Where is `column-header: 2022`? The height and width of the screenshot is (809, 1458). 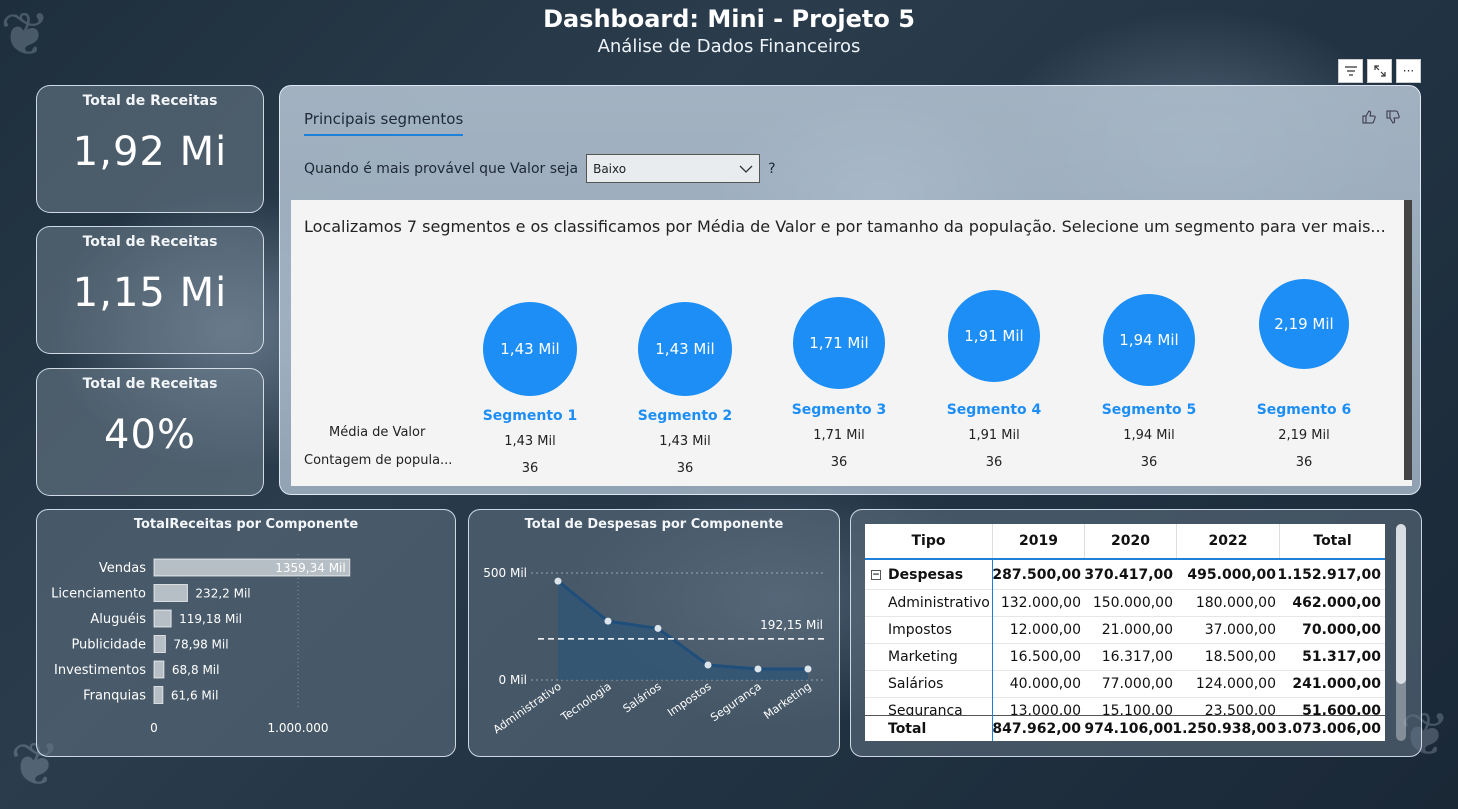 column-header: 2022 is located at coordinates (1228, 541).